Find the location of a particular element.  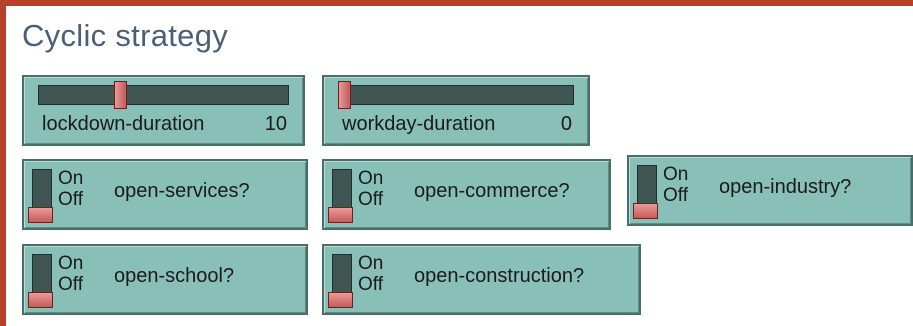

open-commerce-switch: On Off open-commerce? is located at coordinates (466, 194).